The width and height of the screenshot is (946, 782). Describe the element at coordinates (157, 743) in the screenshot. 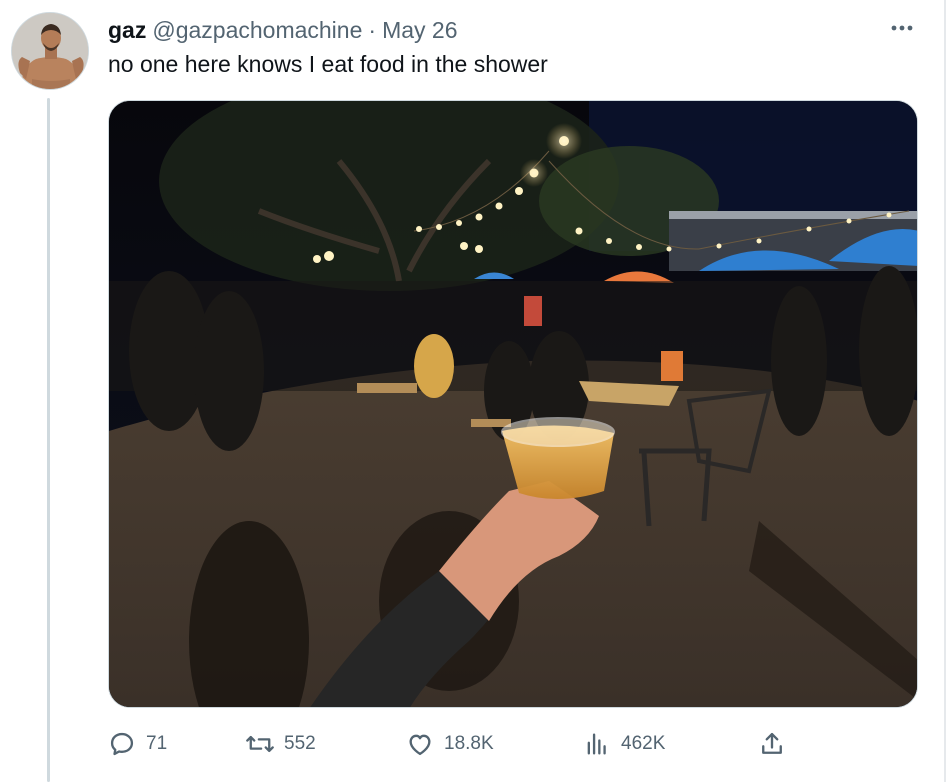

I see `reply-count: 71` at that location.